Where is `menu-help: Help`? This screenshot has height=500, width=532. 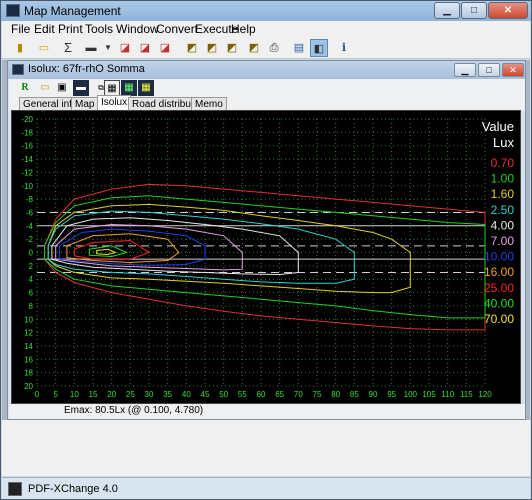 menu-help: Help is located at coordinates (243, 29).